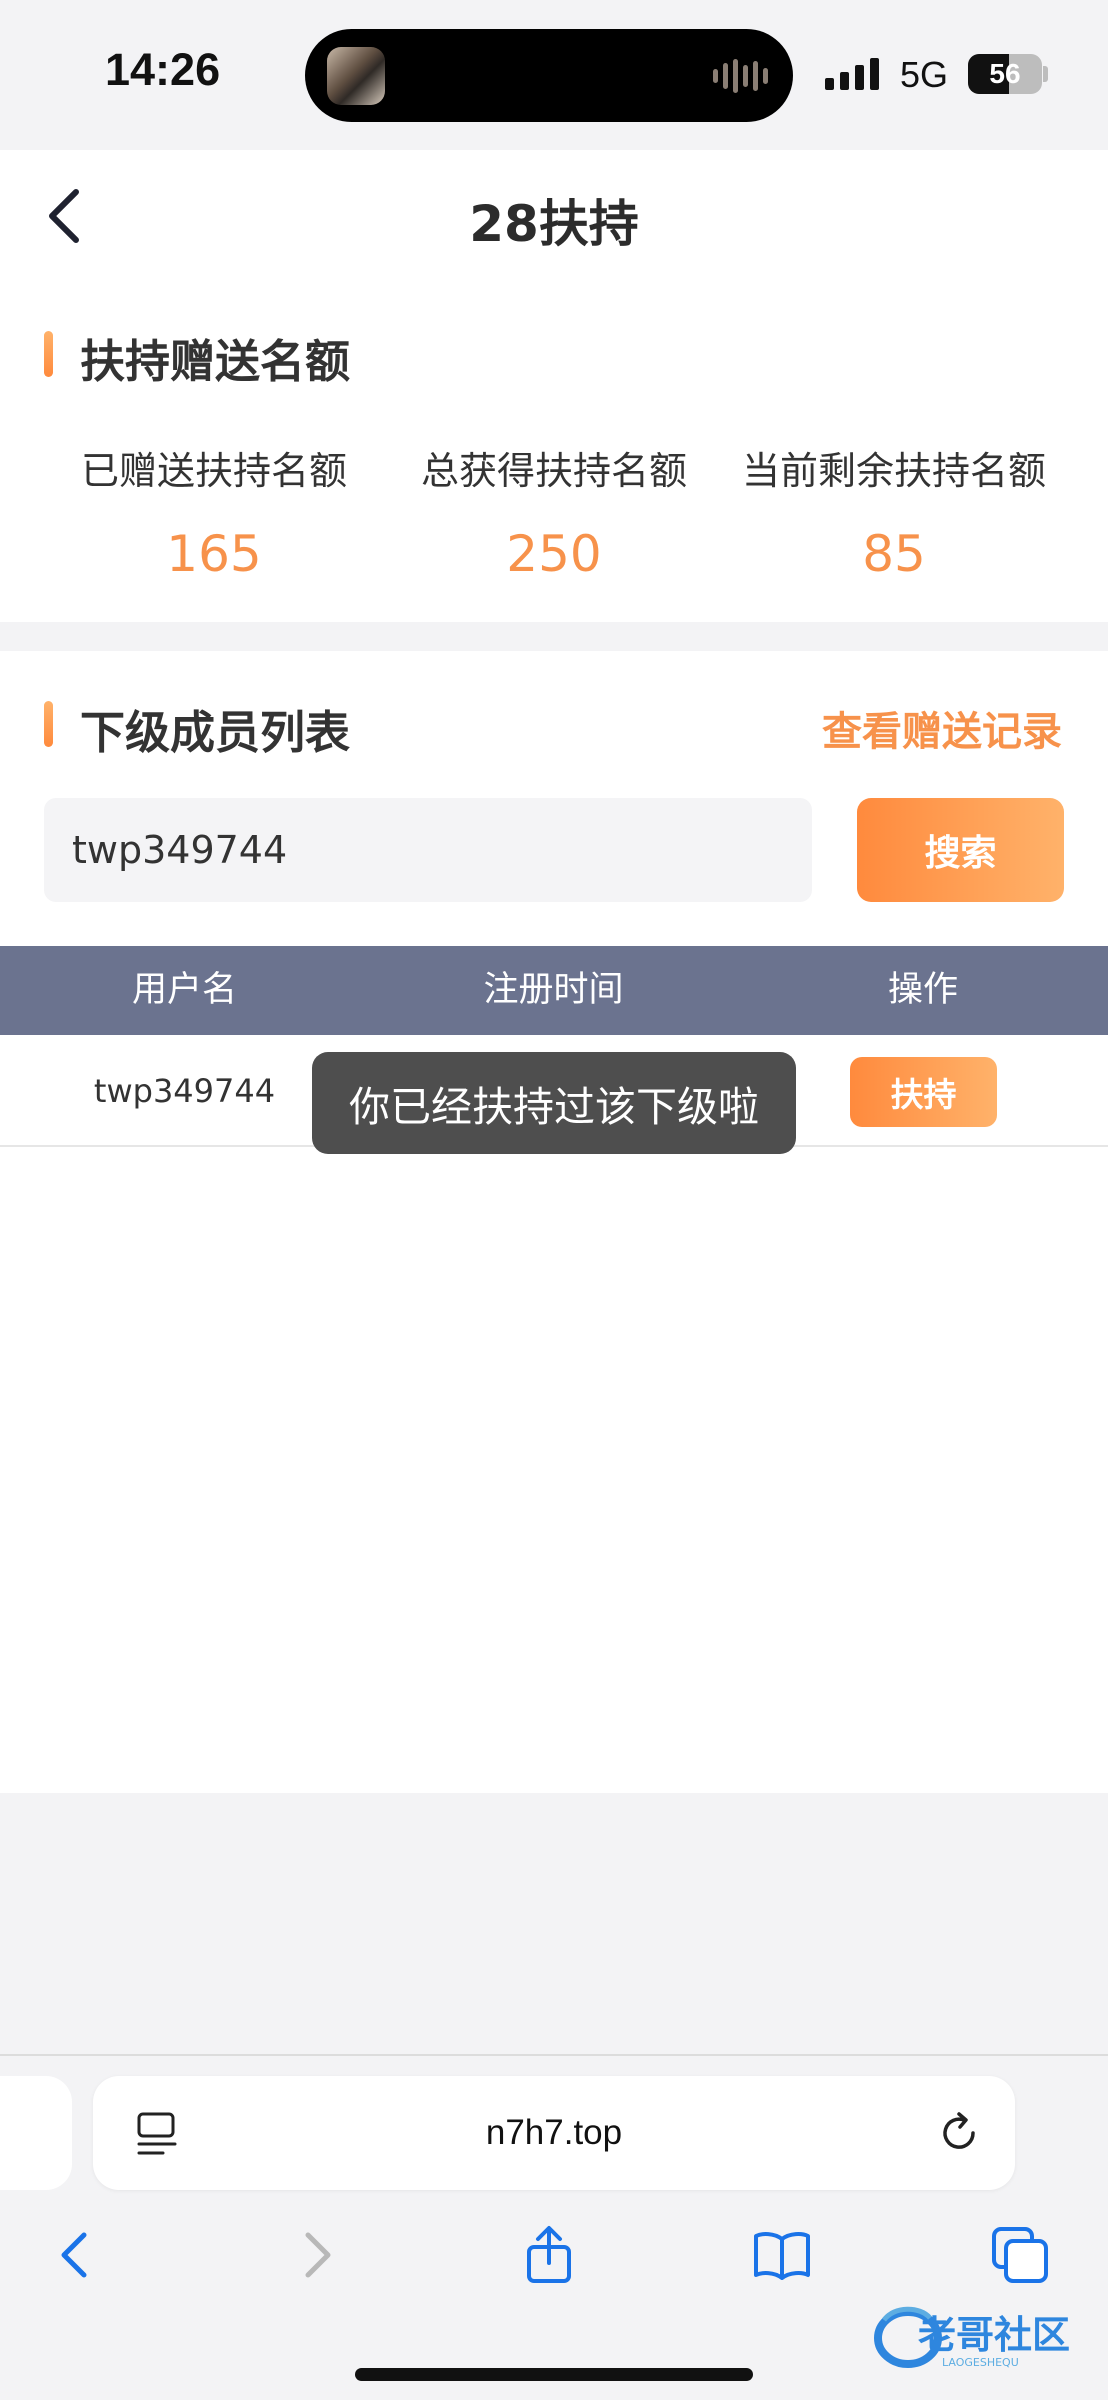 The width and height of the screenshot is (1108, 2400). Describe the element at coordinates (549, 75) in the screenshot. I see `dynamic-island` at that location.